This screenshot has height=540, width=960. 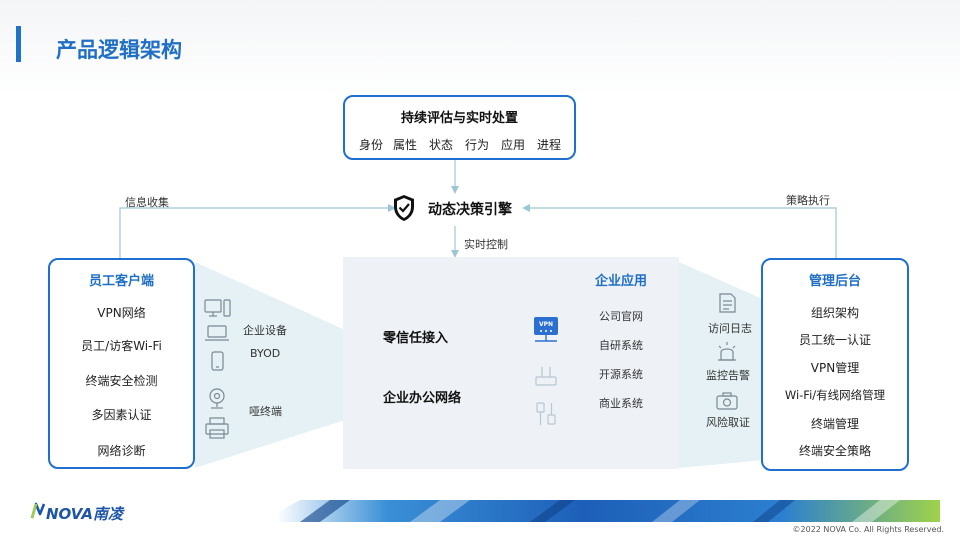 I want to click on device-icons, so click(x=217, y=369).